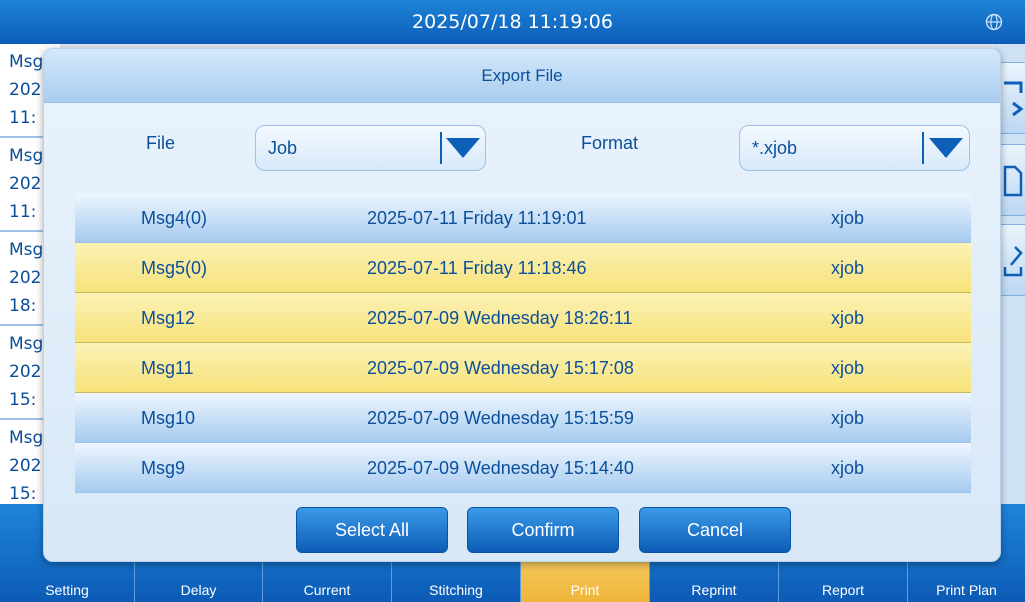 The height and width of the screenshot is (602, 1025). Describe the element at coordinates (1013, 181) in the screenshot. I see `file-icon` at that location.